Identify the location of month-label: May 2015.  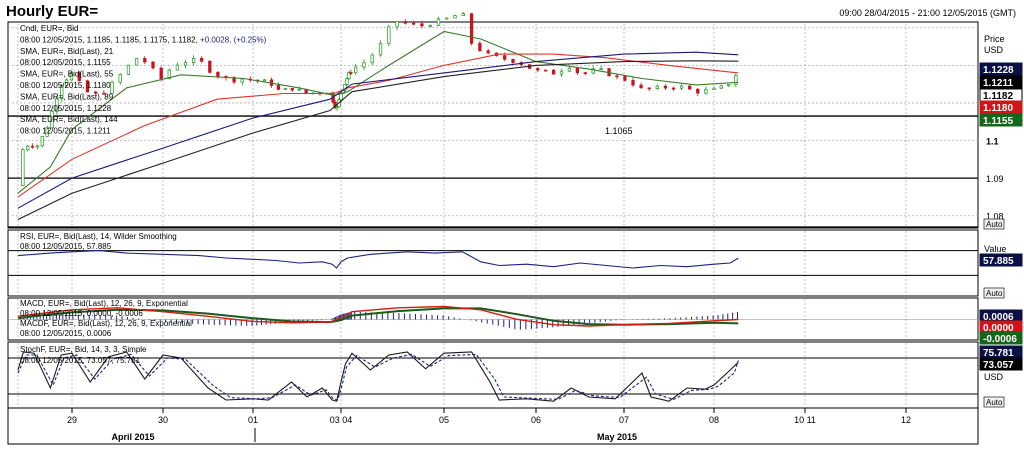
(617, 437).